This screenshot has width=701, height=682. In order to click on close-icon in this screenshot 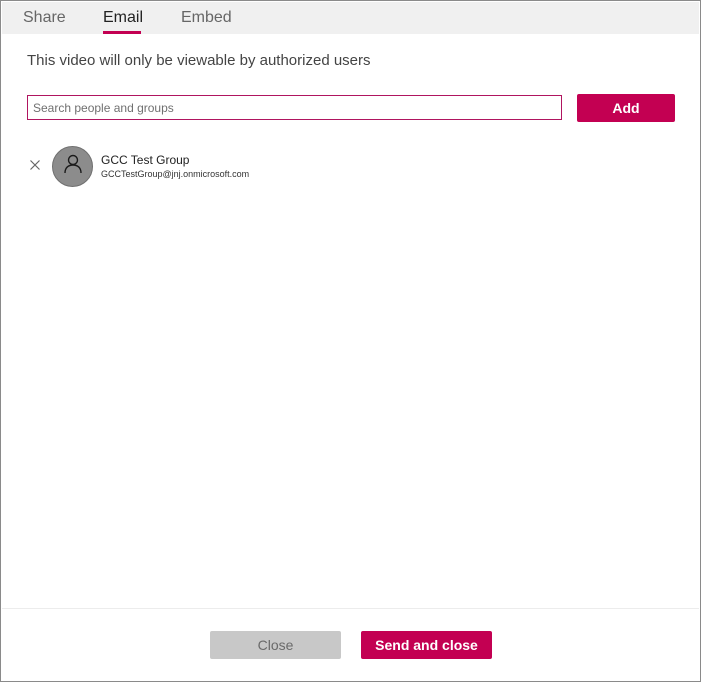, I will do `click(35, 165)`.